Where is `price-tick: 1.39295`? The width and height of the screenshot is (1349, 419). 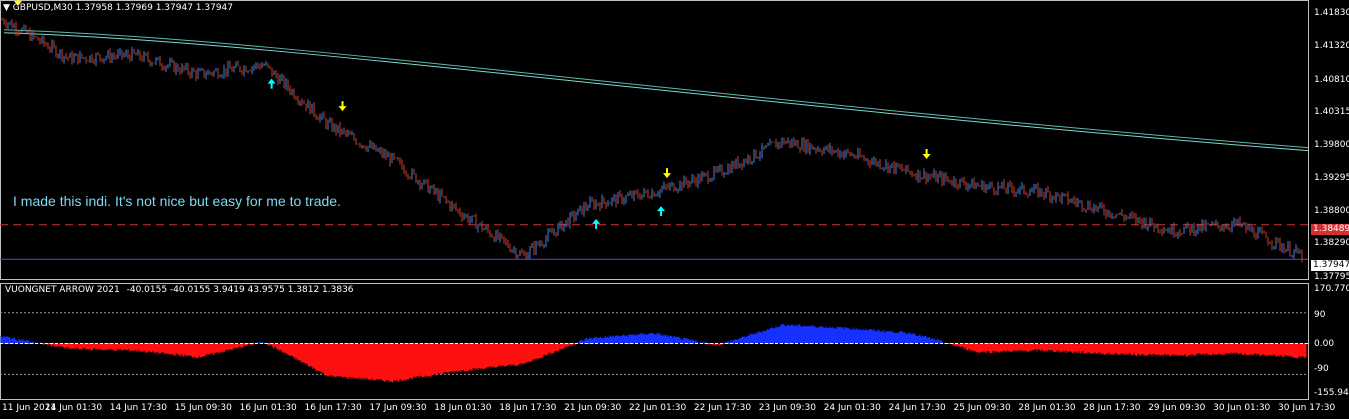
price-tick: 1.39295 is located at coordinates (1331, 178).